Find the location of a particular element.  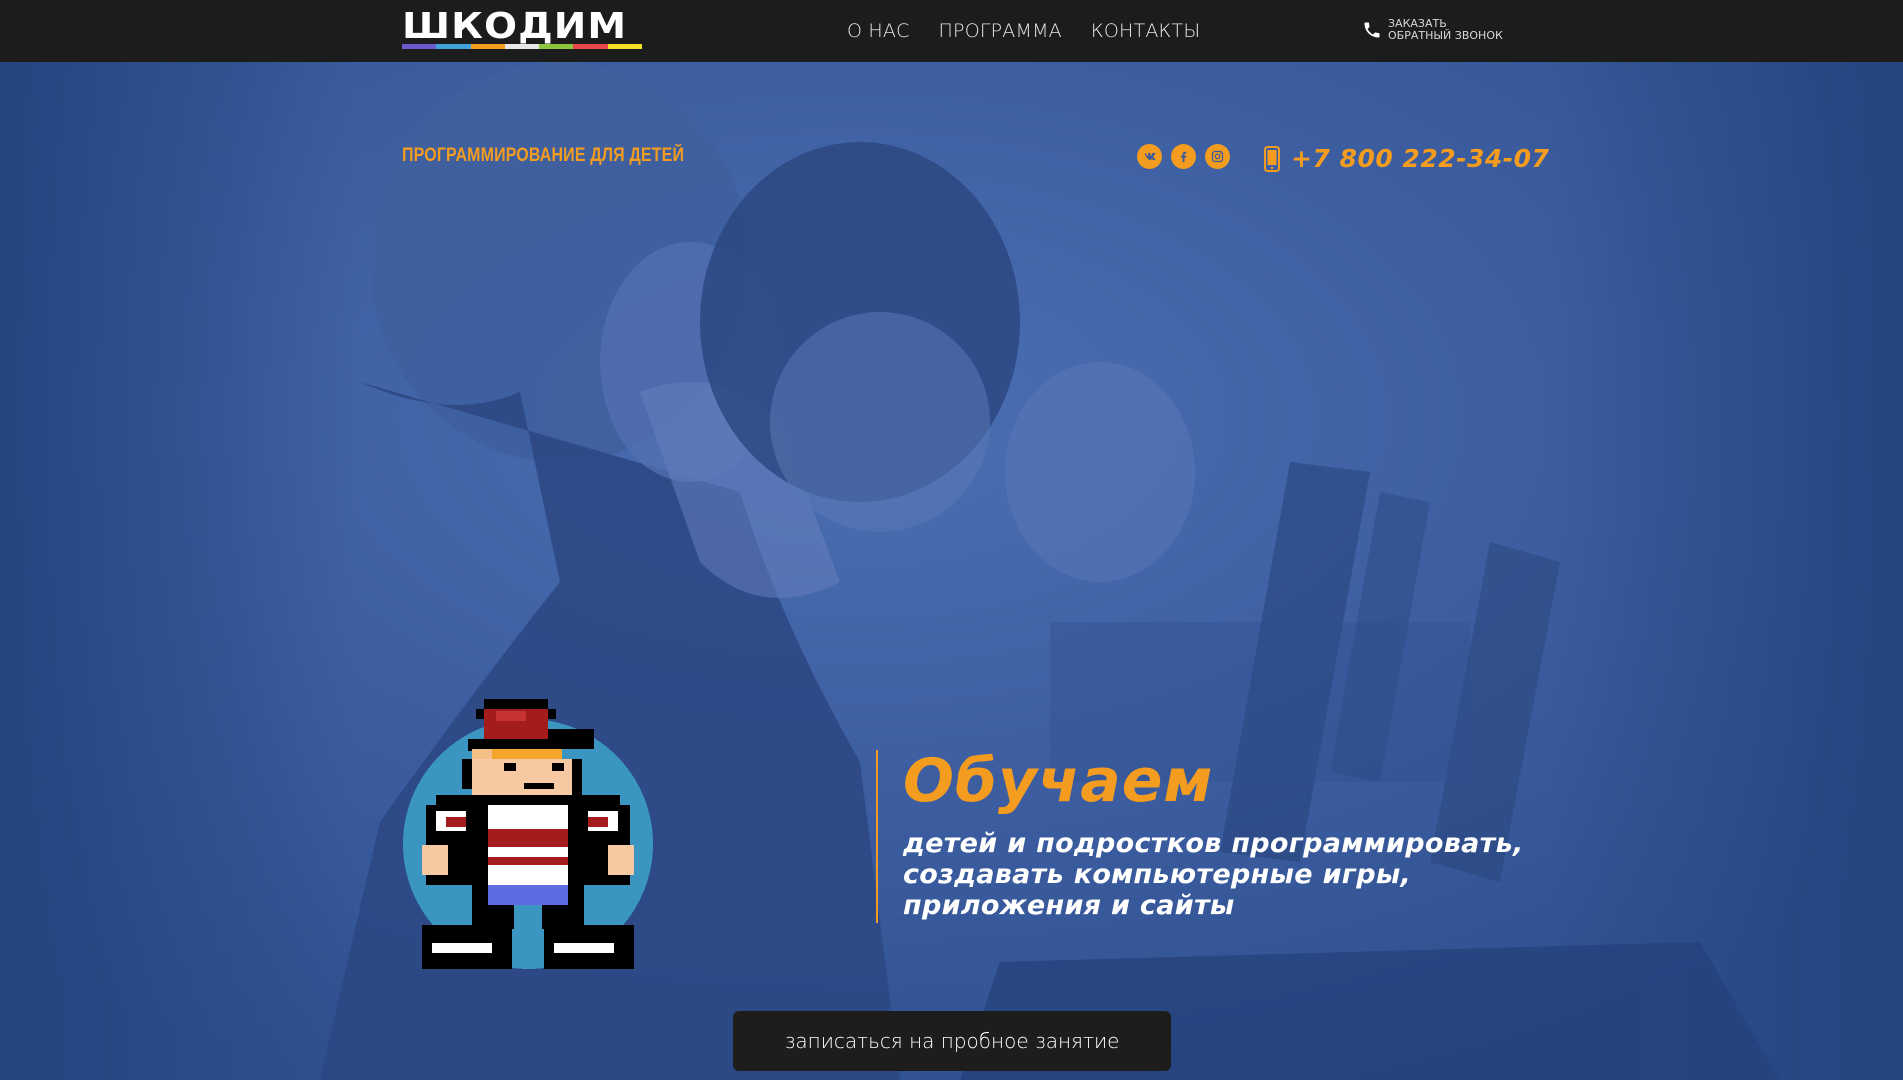

logo-text: ШКОДИМ is located at coordinates (515, 26).